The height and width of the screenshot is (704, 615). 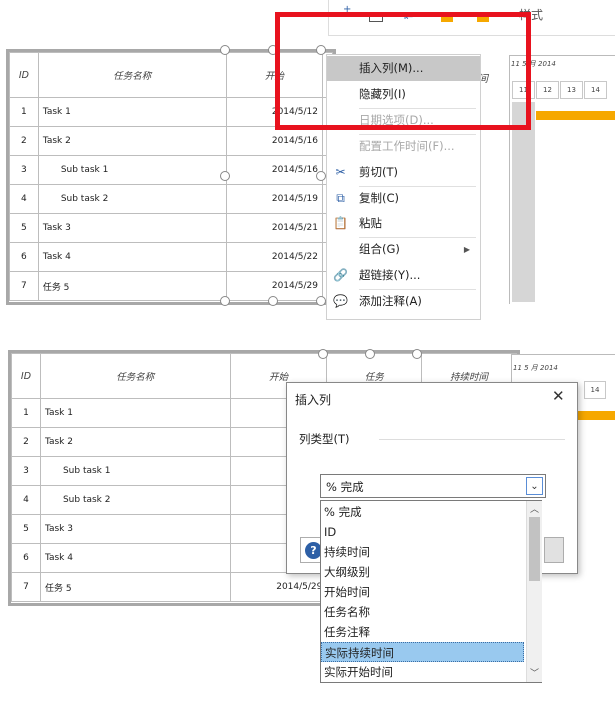 What do you see at coordinates (313, 400) in the screenshot?
I see `dialog-title: 插入列` at bounding box center [313, 400].